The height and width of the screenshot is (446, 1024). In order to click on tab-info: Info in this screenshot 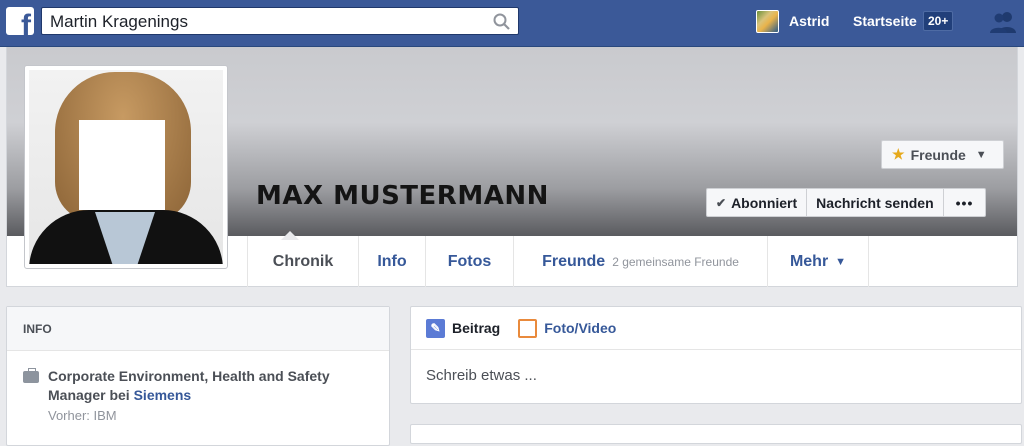, I will do `click(391, 261)`.